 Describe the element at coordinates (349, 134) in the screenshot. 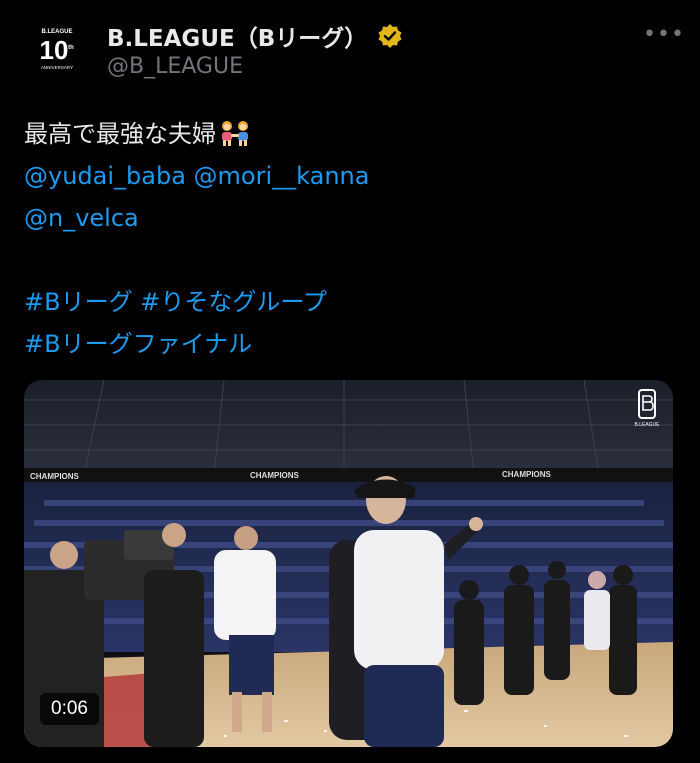

I see `tweet-line-1: 最高で最強な夫婦` at that location.